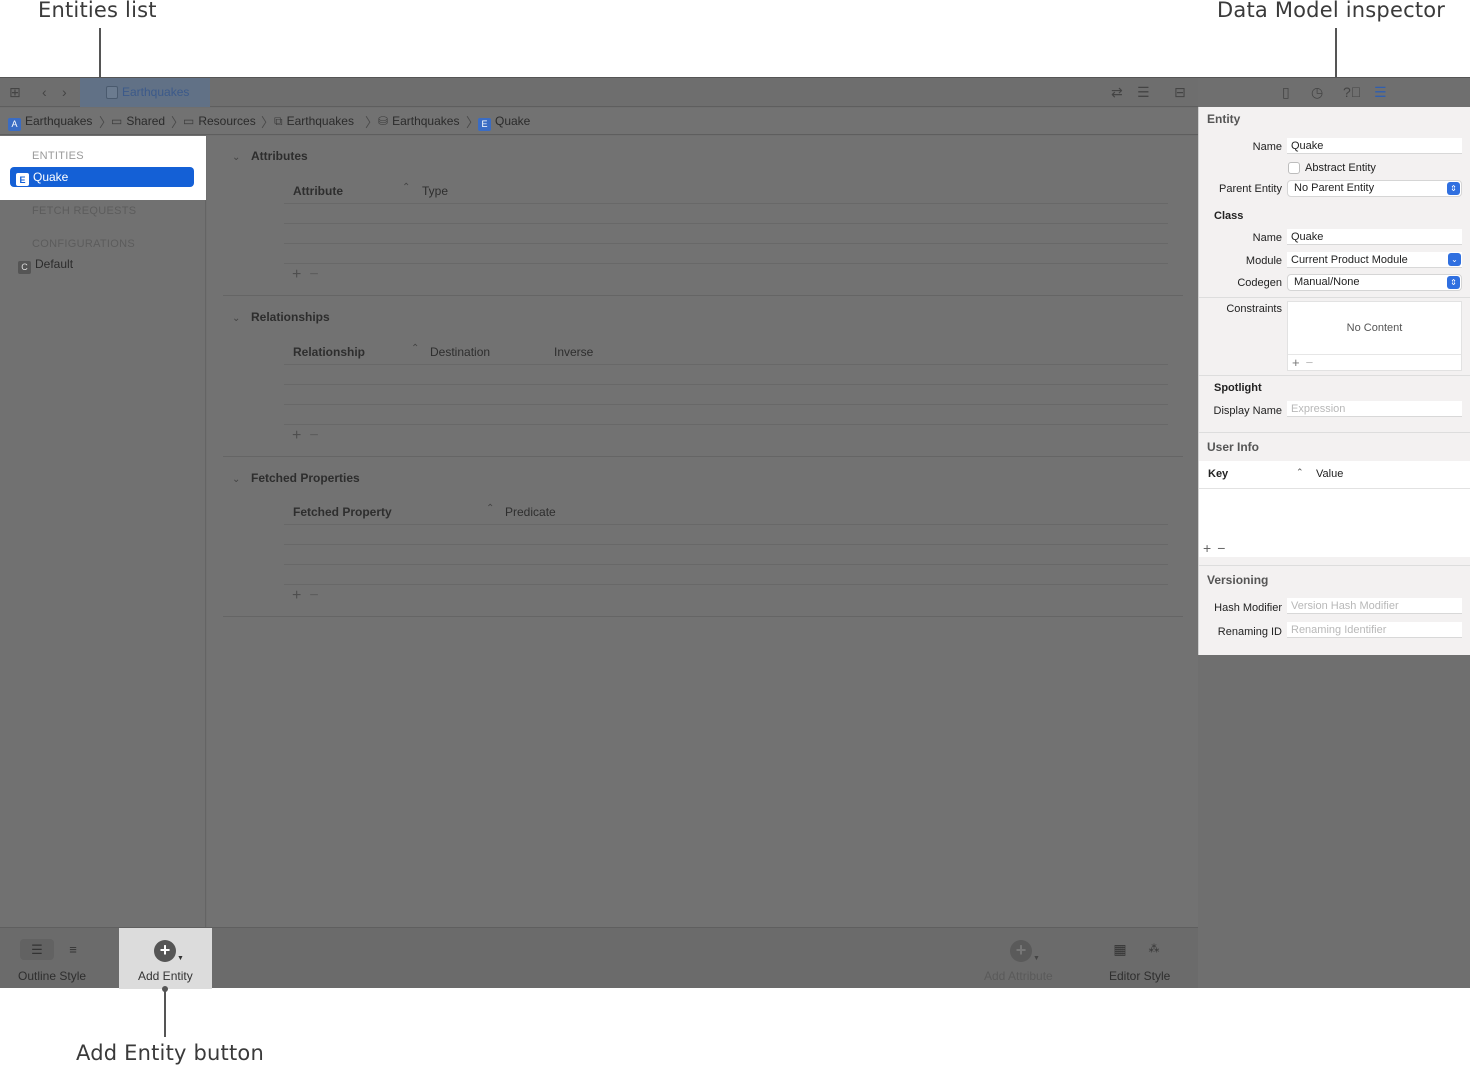 This screenshot has width=1470, height=1066. I want to click on entity-name-field: Quake, so click(1374, 146).